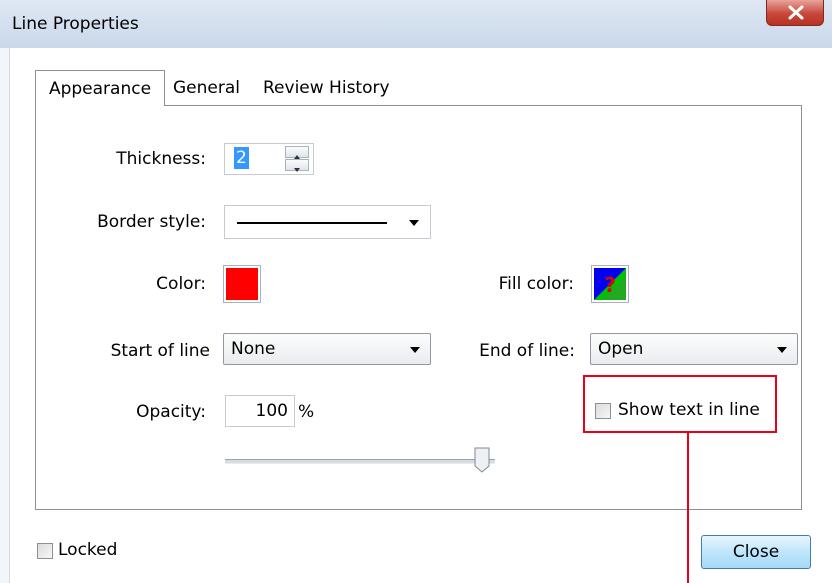 The width and height of the screenshot is (832, 583). I want to click on arrow-down-icon, so click(297, 170).